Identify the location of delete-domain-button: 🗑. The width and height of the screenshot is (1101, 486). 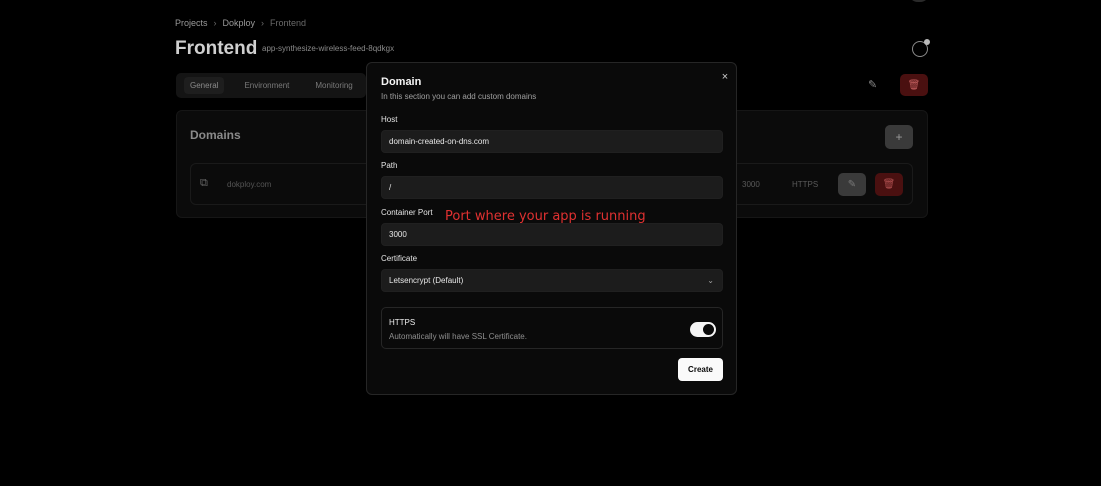
(889, 184).